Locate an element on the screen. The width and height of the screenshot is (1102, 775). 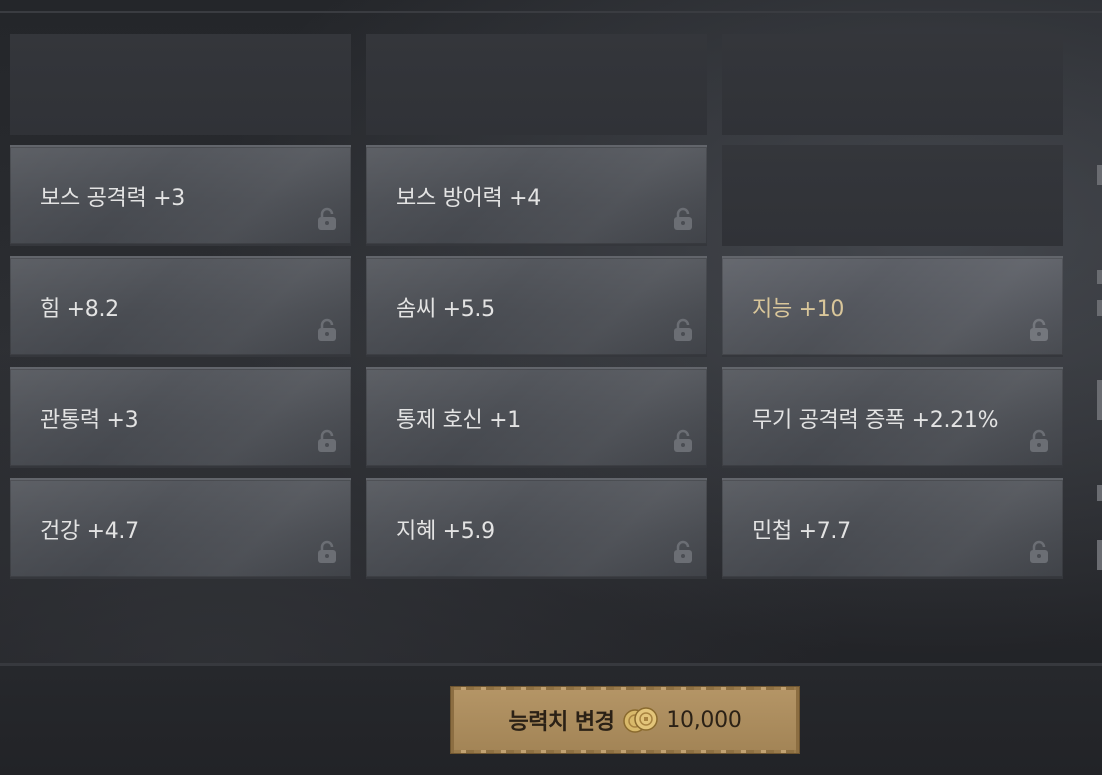
stat-slot-boss-defense: 보스 방어력 +4 is located at coordinates (536, 195).